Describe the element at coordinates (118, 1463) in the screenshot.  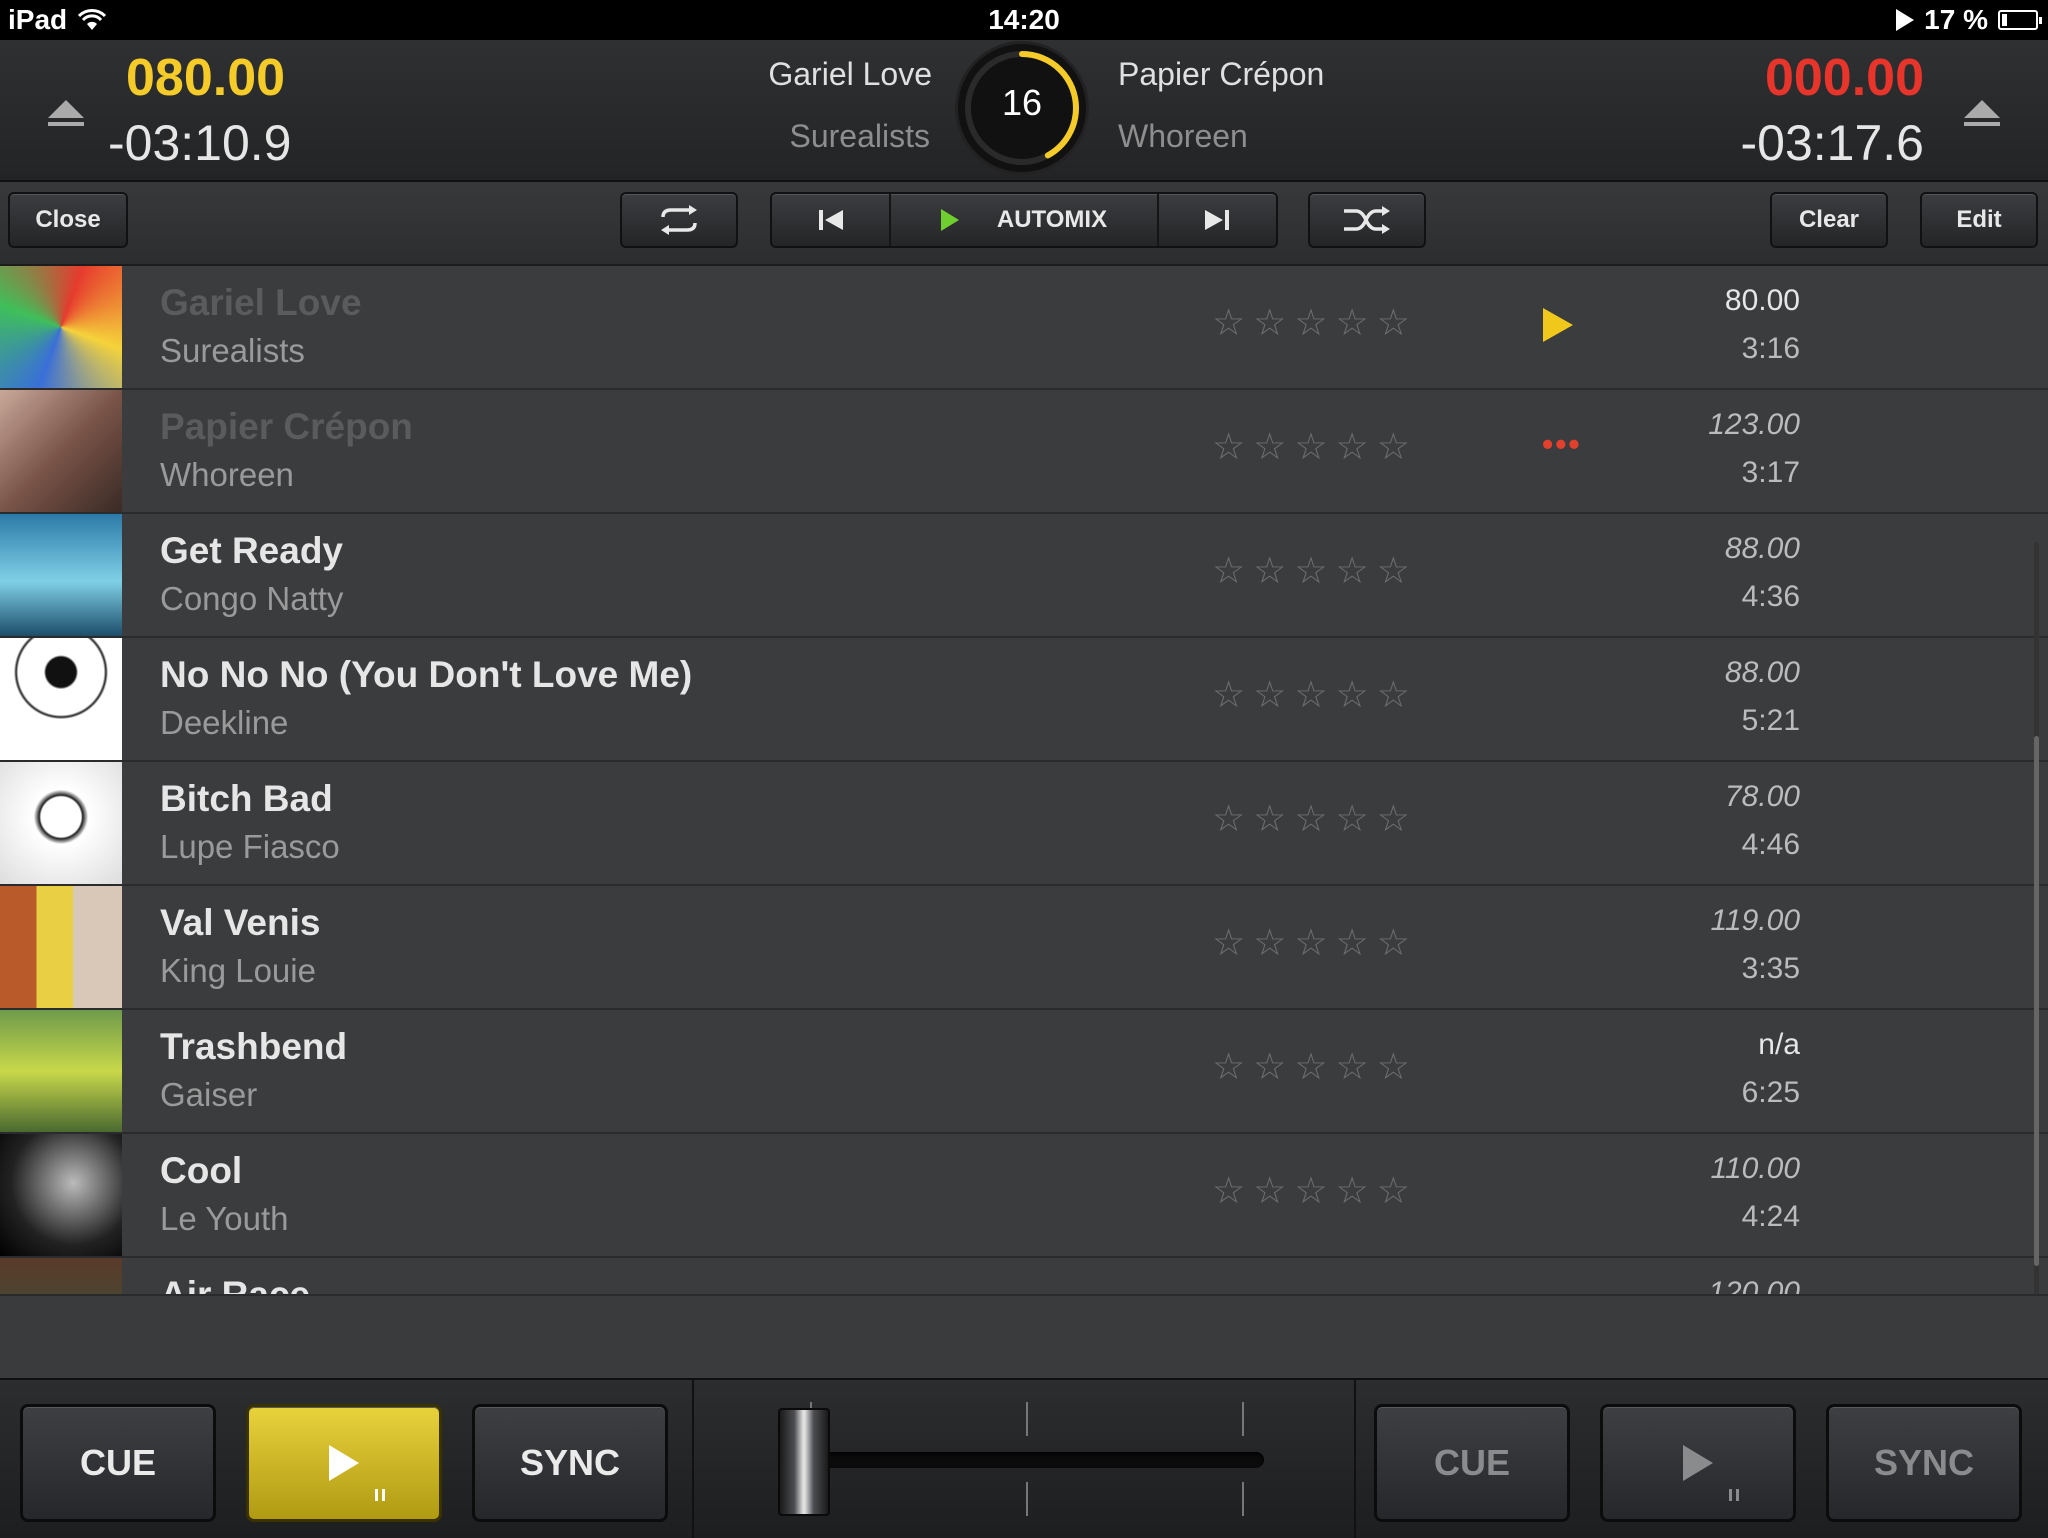
I see `left-cue-button: CUE` at that location.